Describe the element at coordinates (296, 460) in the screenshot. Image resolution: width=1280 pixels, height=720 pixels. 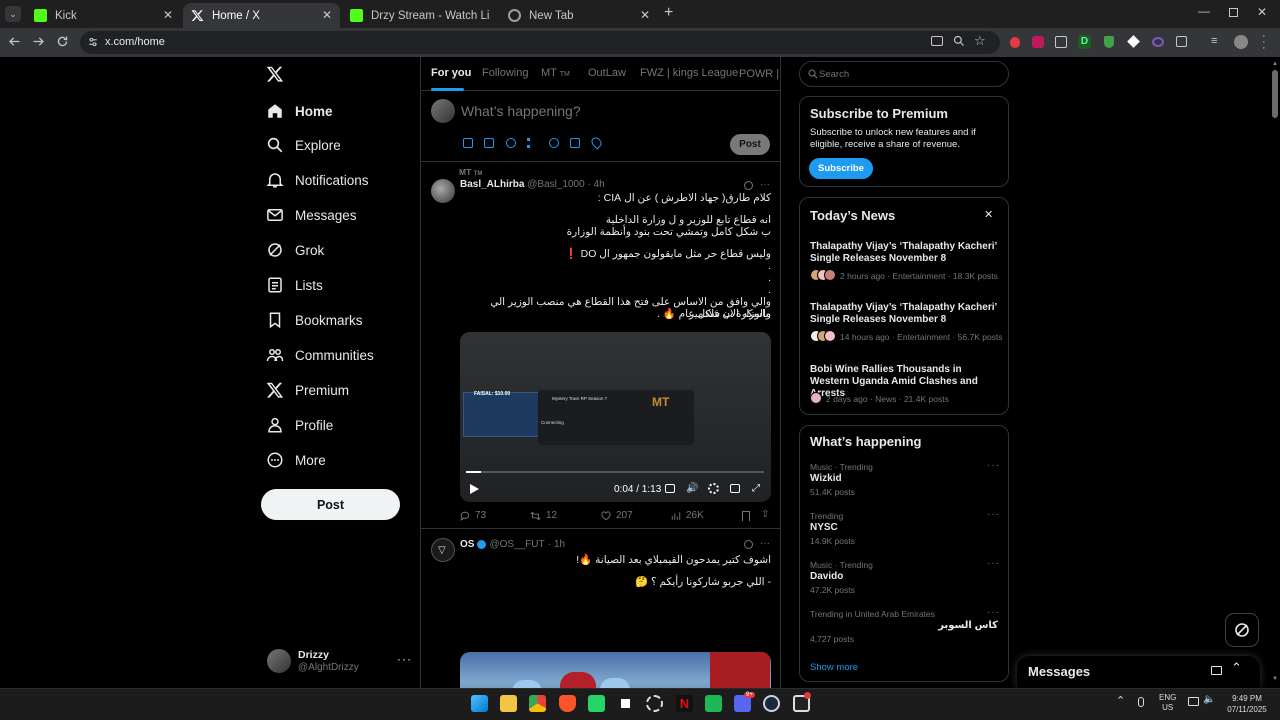
I see `sidebar-item-more: More` at that location.